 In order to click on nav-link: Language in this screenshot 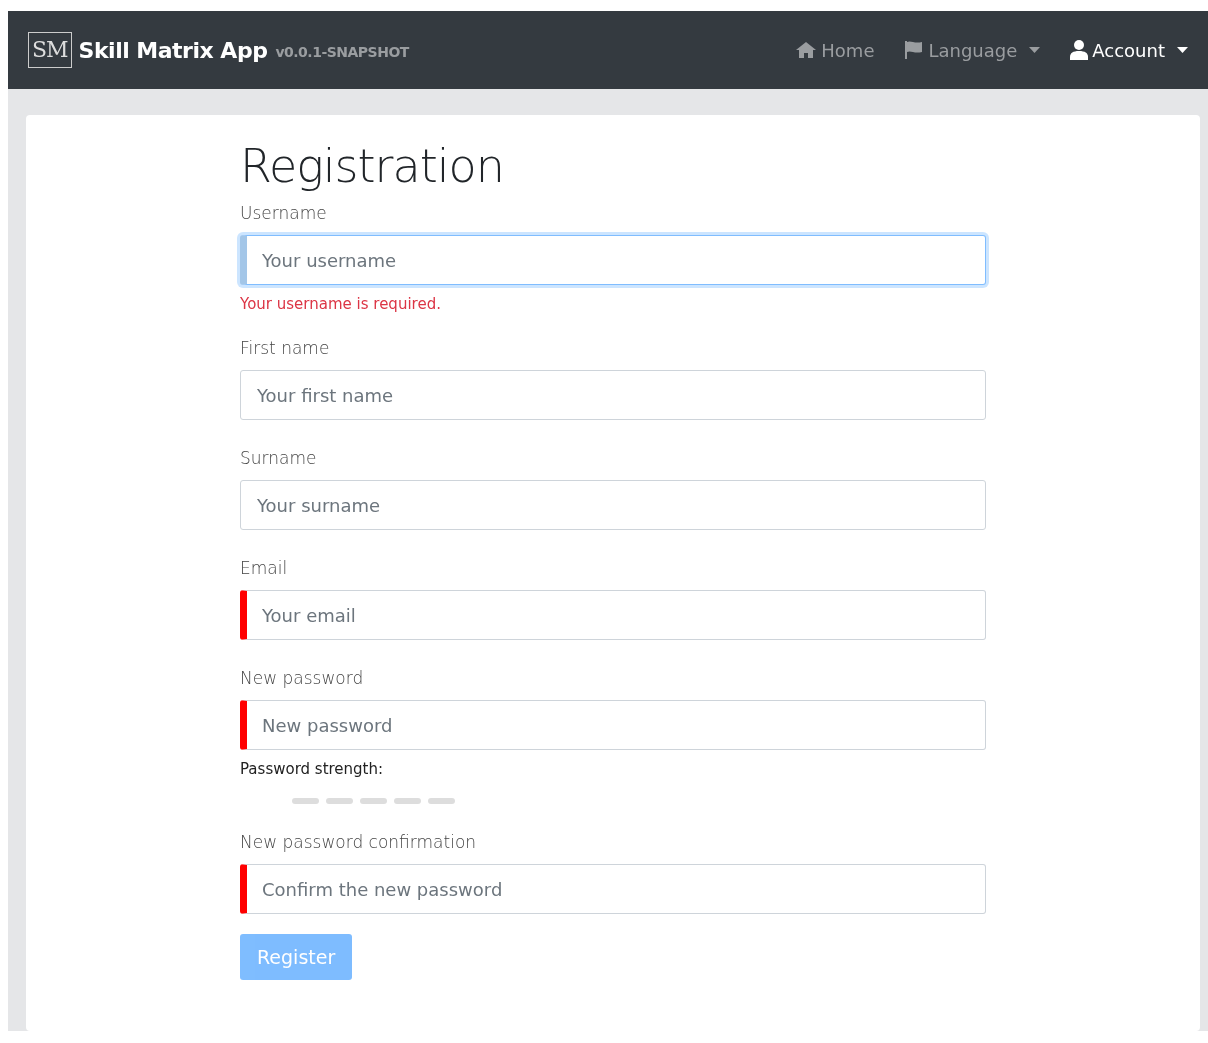, I will do `click(972, 50)`.